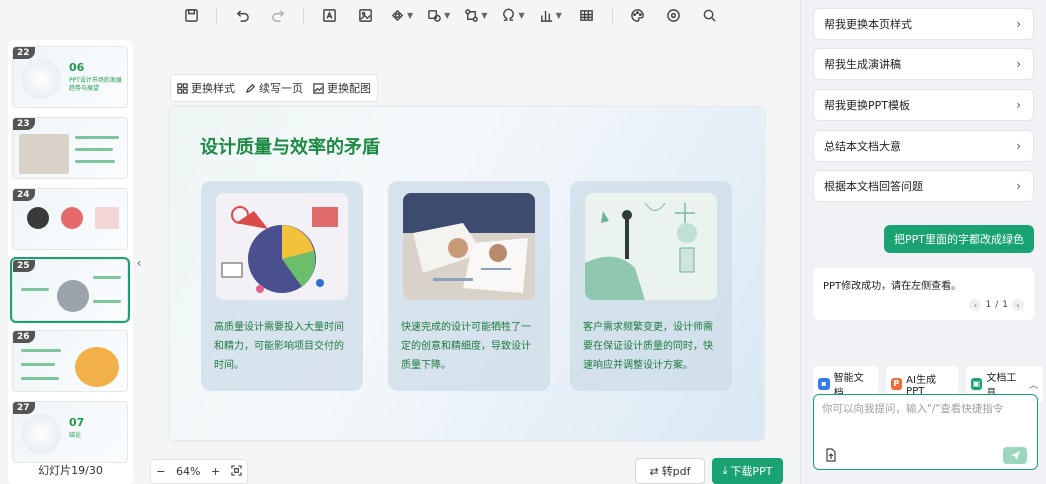 The height and width of the screenshot is (484, 1046). I want to click on thumbnail-27: 27 07 结论, so click(70, 432).